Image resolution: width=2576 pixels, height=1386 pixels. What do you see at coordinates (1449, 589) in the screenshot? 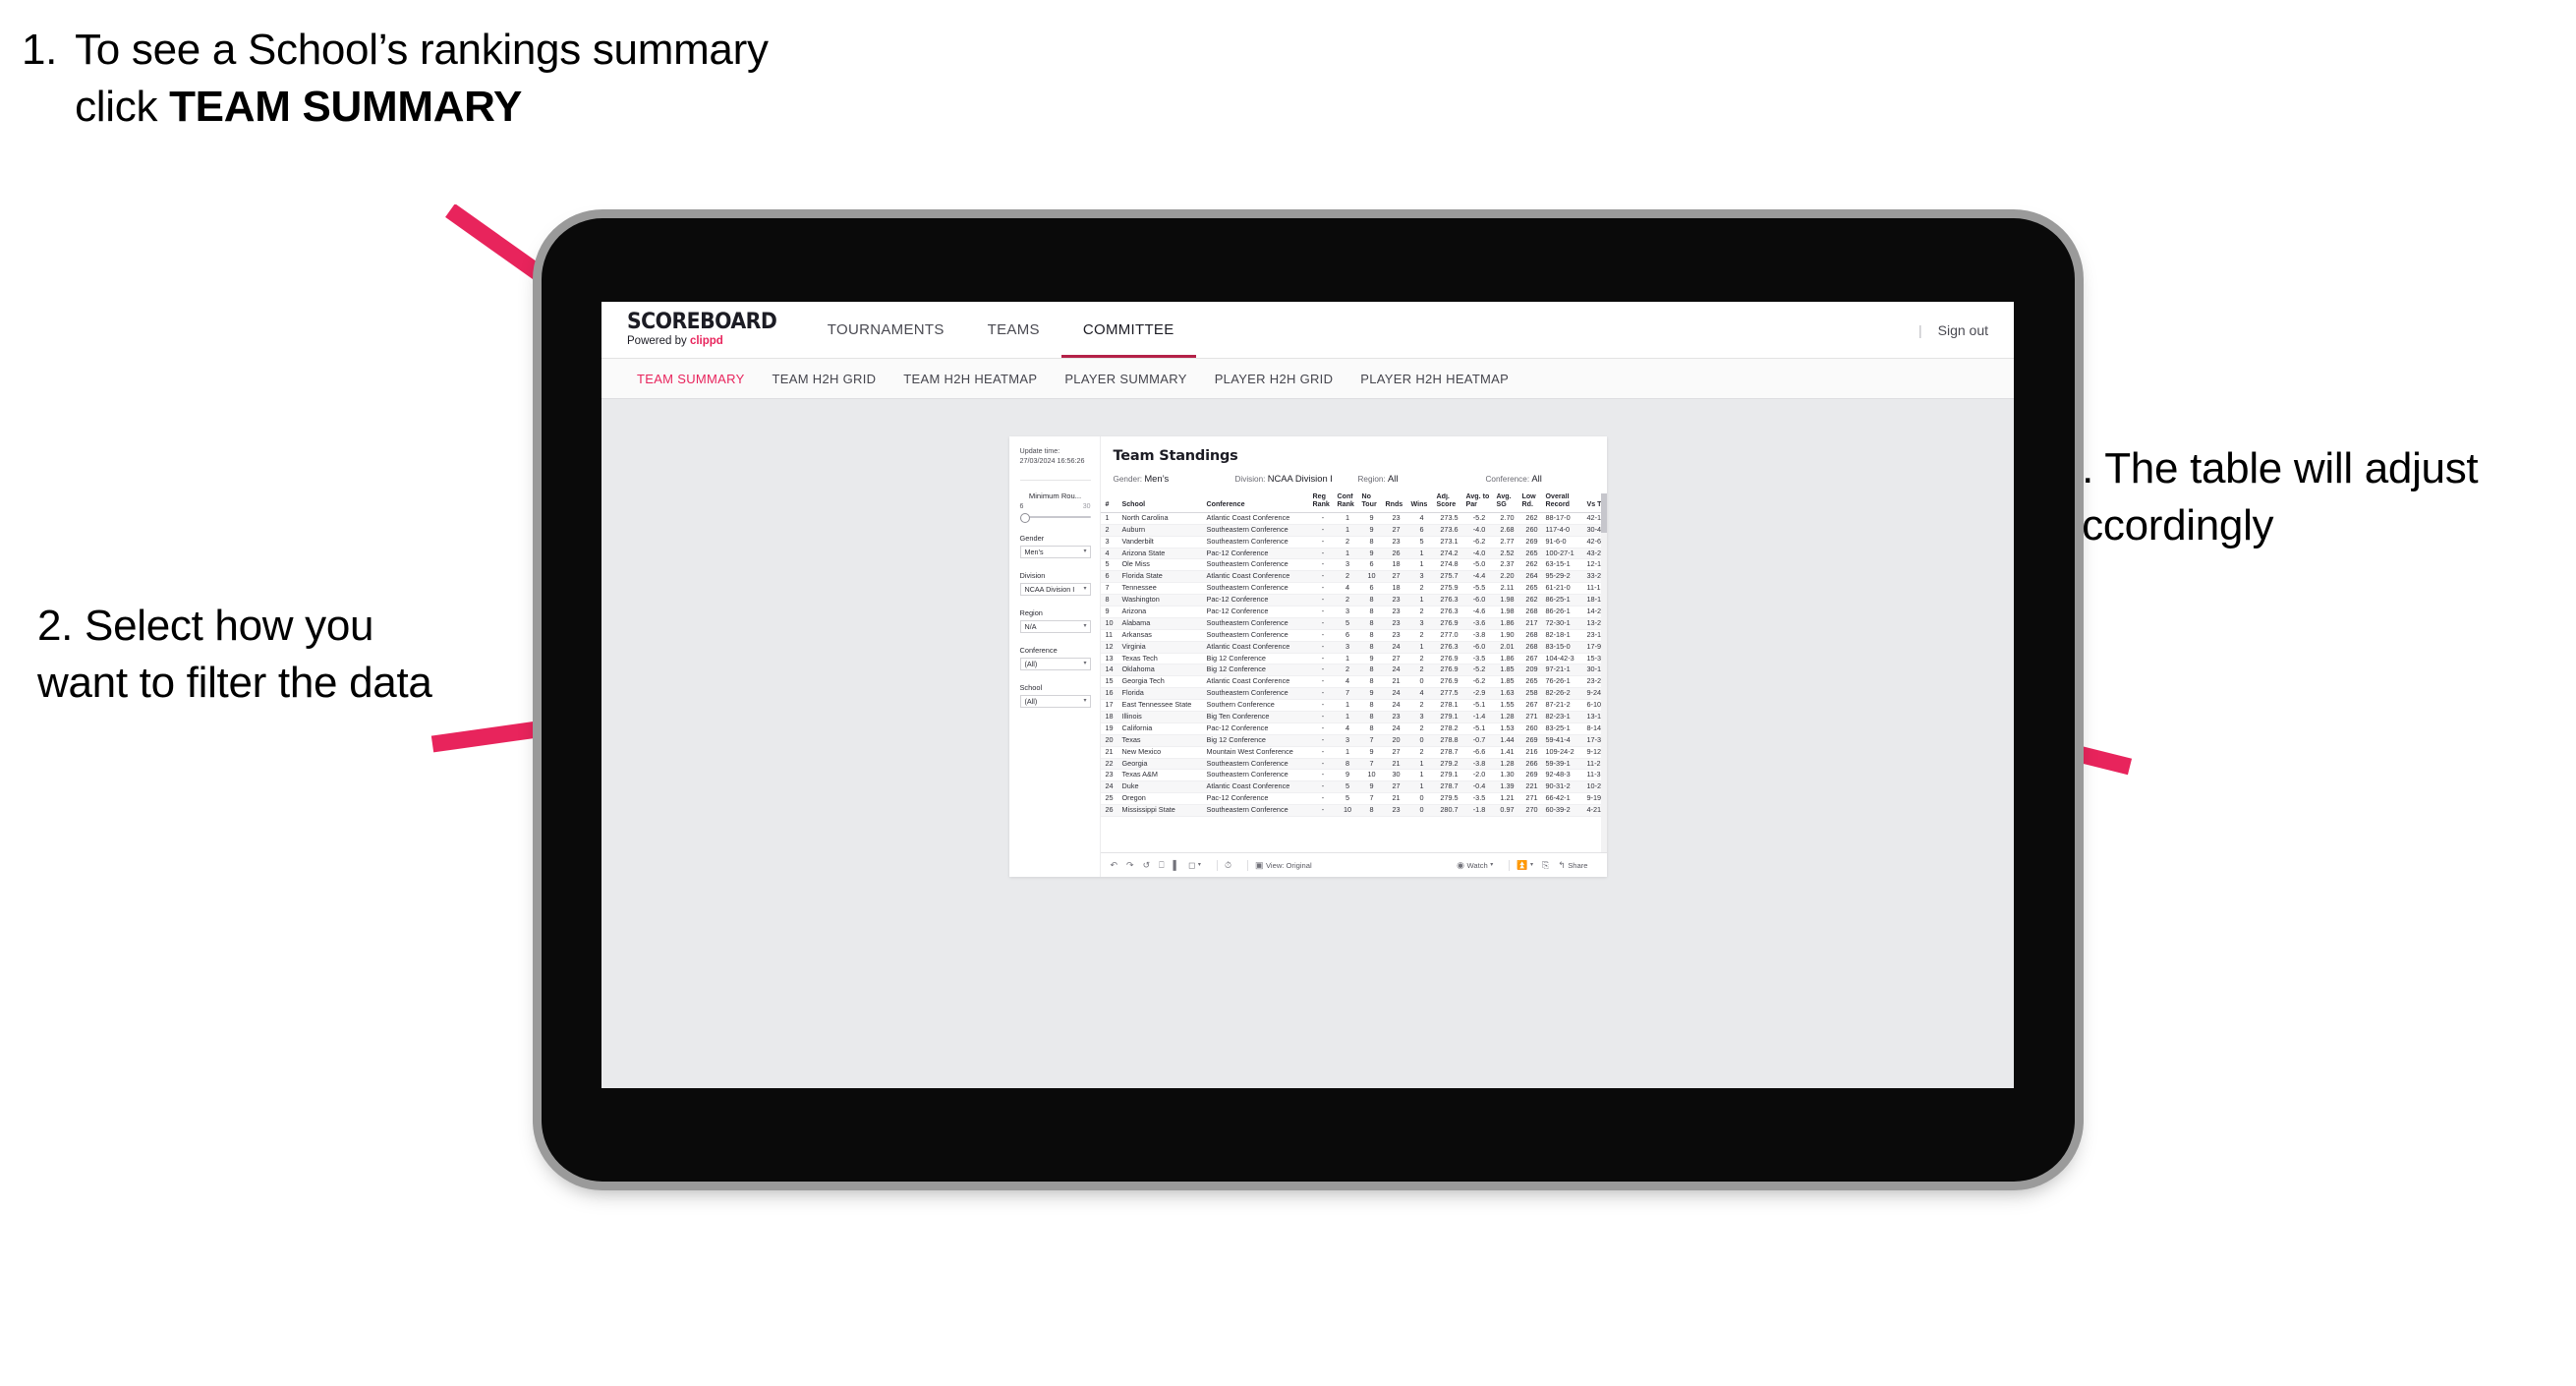
I see `cell-adj-score: 275.9` at bounding box center [1449, 589].